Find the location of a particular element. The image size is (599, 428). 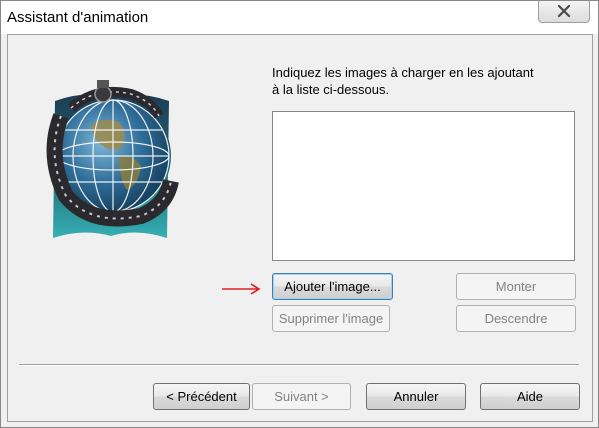

next-button: Suivant > is located at coordinates (301, 396).